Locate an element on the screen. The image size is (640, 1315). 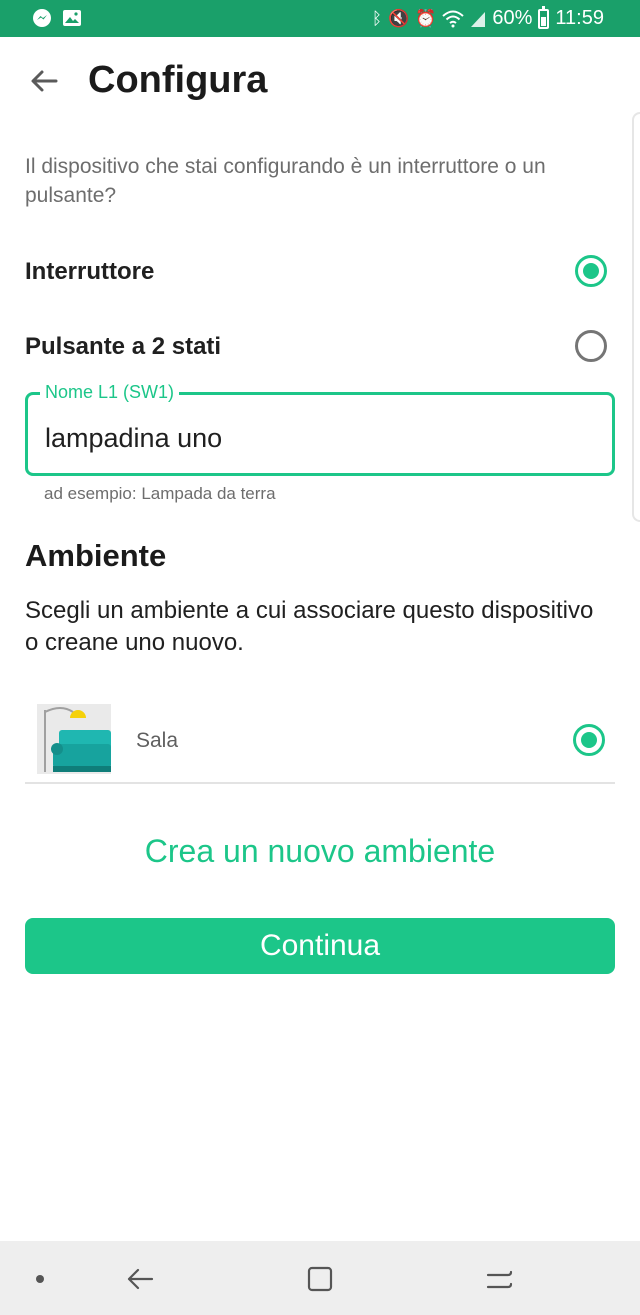
continue-button: Continua is located at coordinates (320, 946).